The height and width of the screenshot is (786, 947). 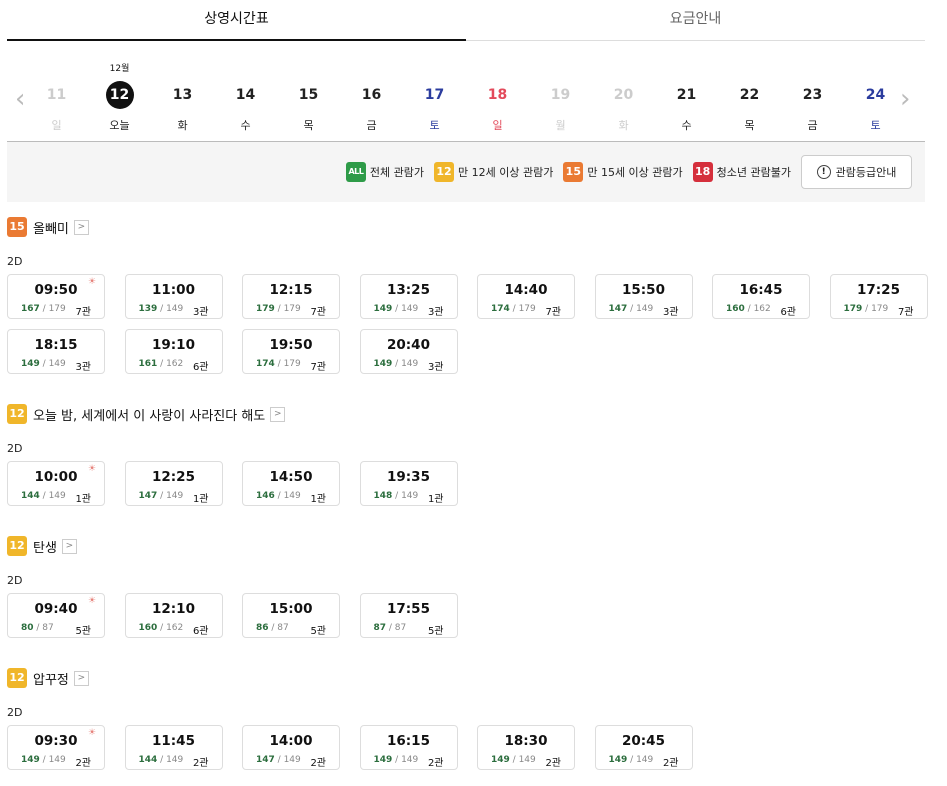 I want to click on showtime-time: 09:40, so click(x=56, y=609).